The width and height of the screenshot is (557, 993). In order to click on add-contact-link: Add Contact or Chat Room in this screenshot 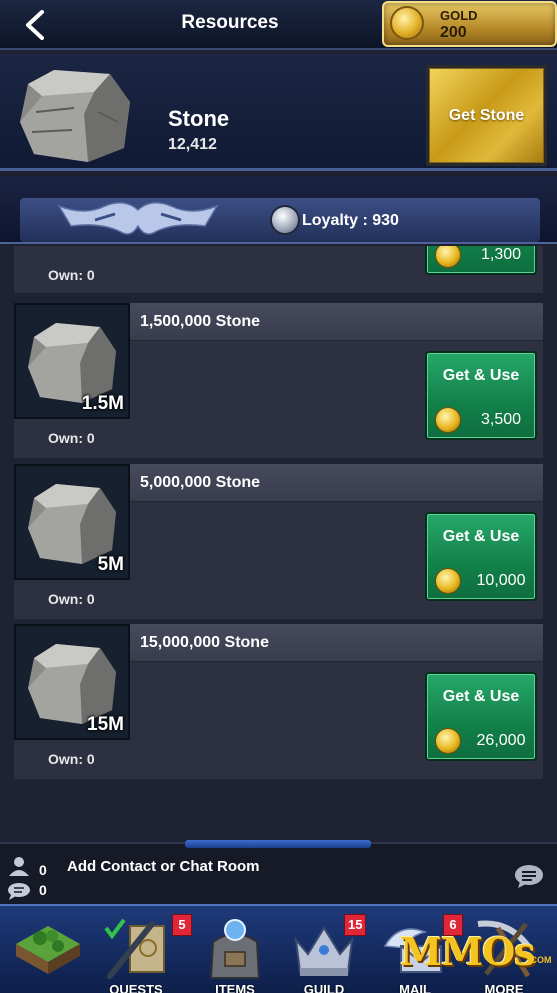, I will do `click(163, 866)`.